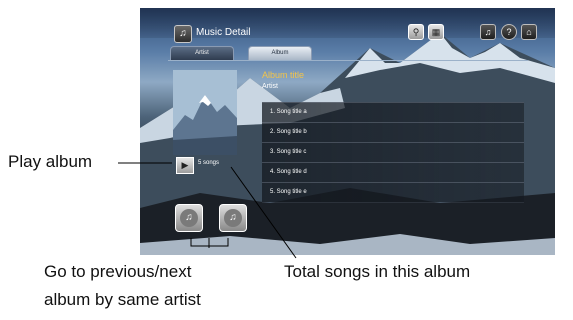 This screenshot has height=320, width=573. Describe the element at coordinates (377, 271) in the screenshot. I see `callout-total-songs: Total songs in this album` at that location.